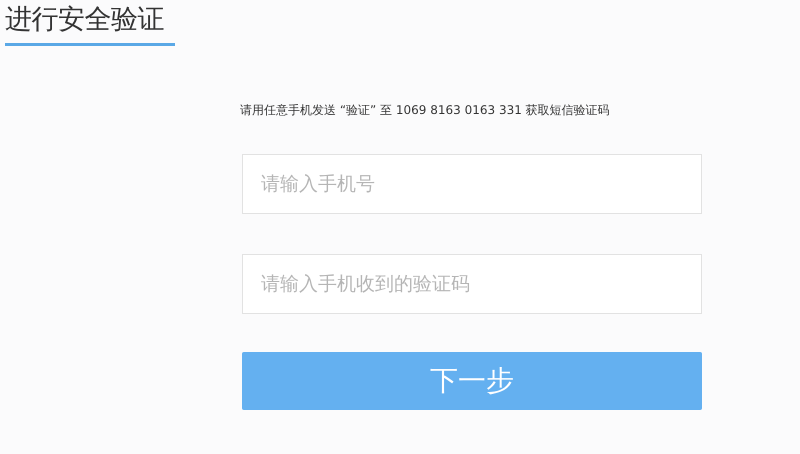 The height and width of the screenshot is (454, 800). What do you see at coordinates (84, 20) in the screenshot?
I see `page-title: 进行安全验证` at bounding box center [84, 20].